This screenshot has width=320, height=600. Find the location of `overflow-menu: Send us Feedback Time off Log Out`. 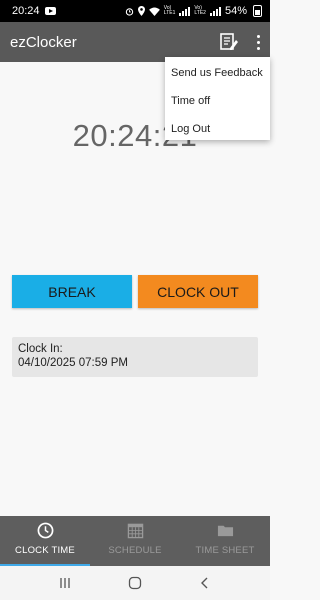

overflow-menu: Send us Feedback Time off Log Out is located at coordinates (217, 98).